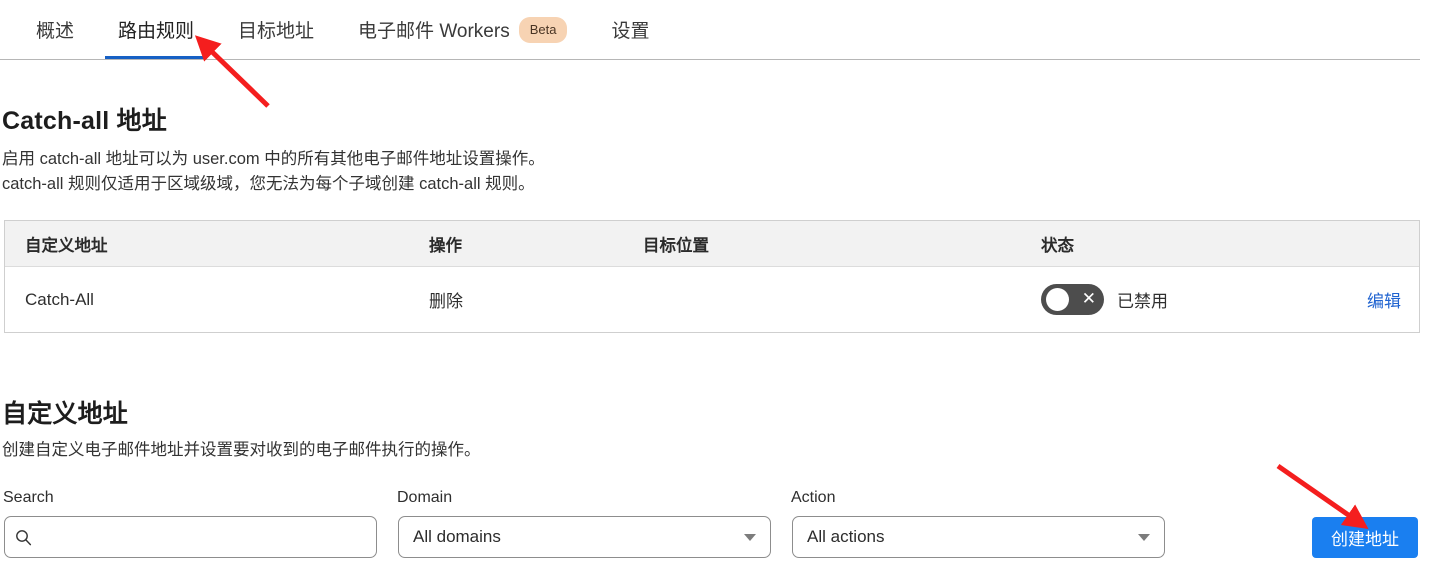 This screenshot has width=1432, height=566. What do you see at coordinates (446, 301) in the screenshot?
I see `cell-action: 删除` at bounding box center [446, 301].